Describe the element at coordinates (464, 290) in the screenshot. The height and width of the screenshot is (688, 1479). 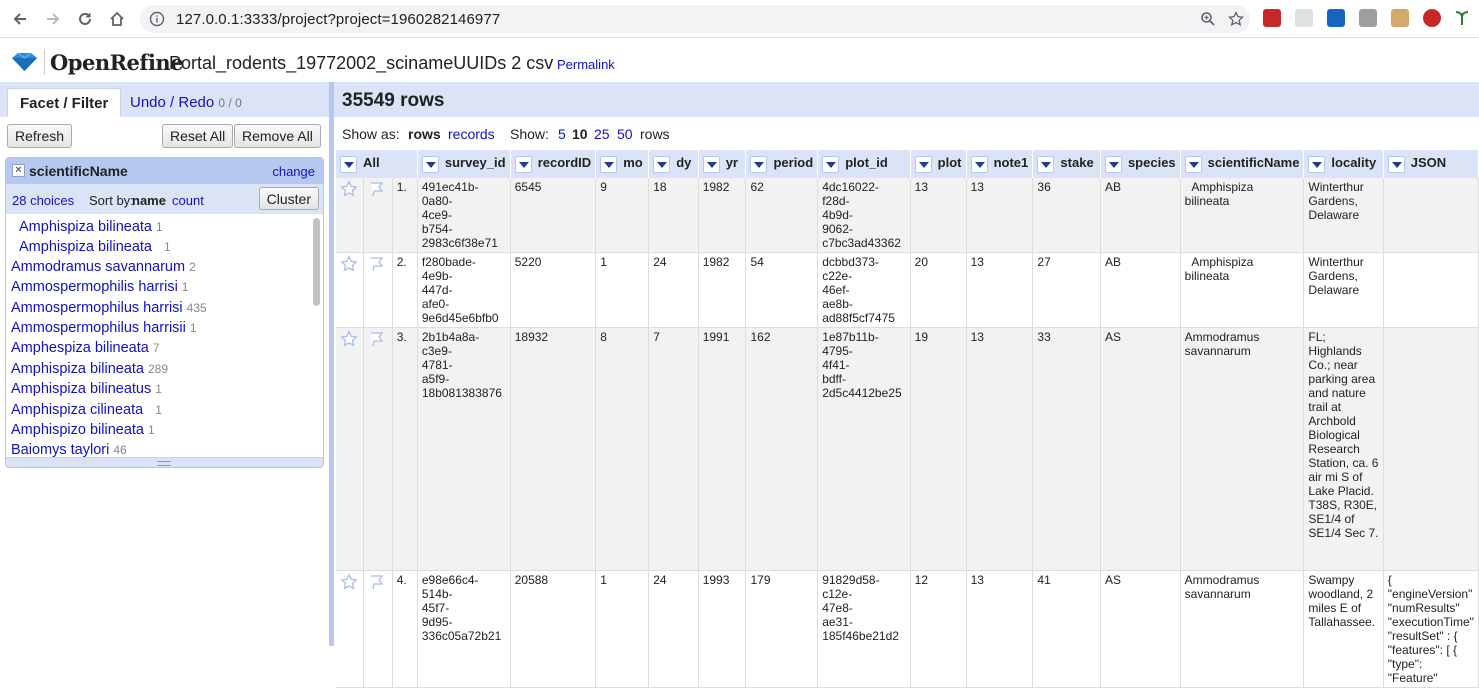
I see `cell-survey_id: f280bade- 4e9b- 447d-afe0- 9e6d45e6bfb0` at that location.